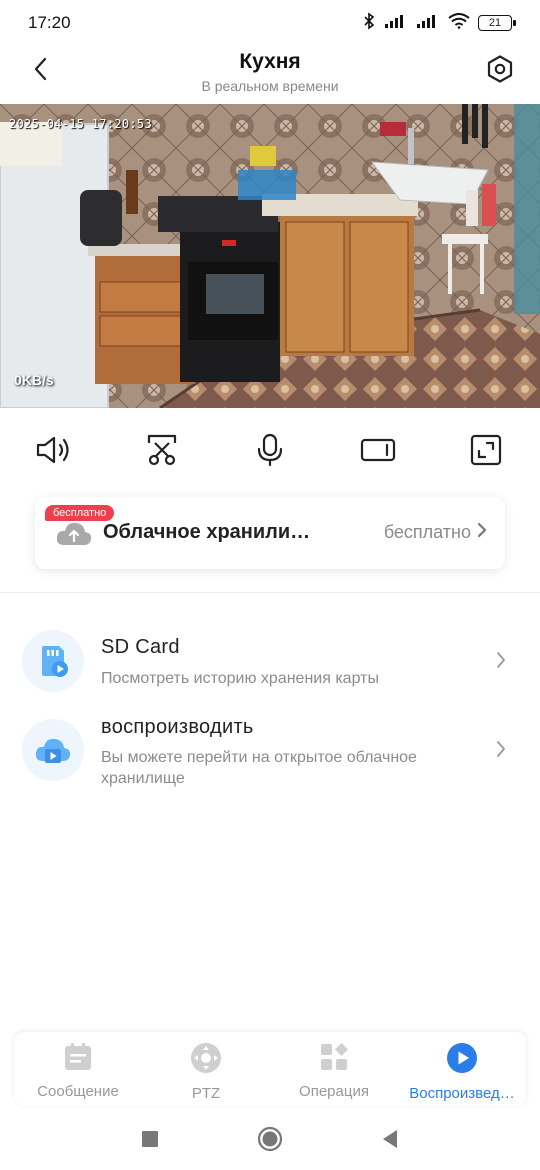 The height and width of the screenshot is (1170, 540). Describe the element at coordinates (459, 23) in the screenshot. I see `wifi-icon` at that location.